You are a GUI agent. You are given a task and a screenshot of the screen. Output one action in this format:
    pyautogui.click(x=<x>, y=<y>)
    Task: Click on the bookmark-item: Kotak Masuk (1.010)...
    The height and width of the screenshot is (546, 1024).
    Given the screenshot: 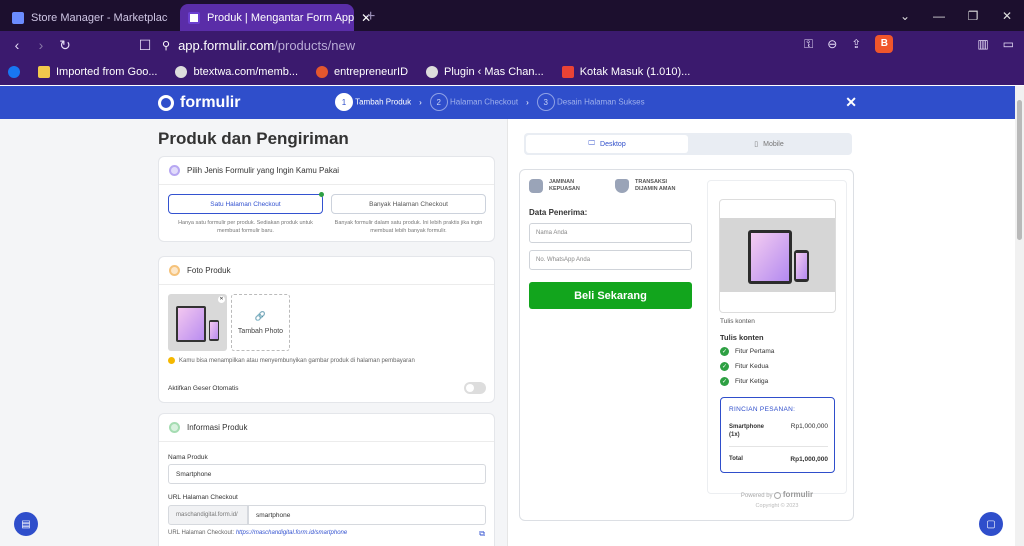 What is the action you would take?
    pyautogui.click(x=625, y=72)
    